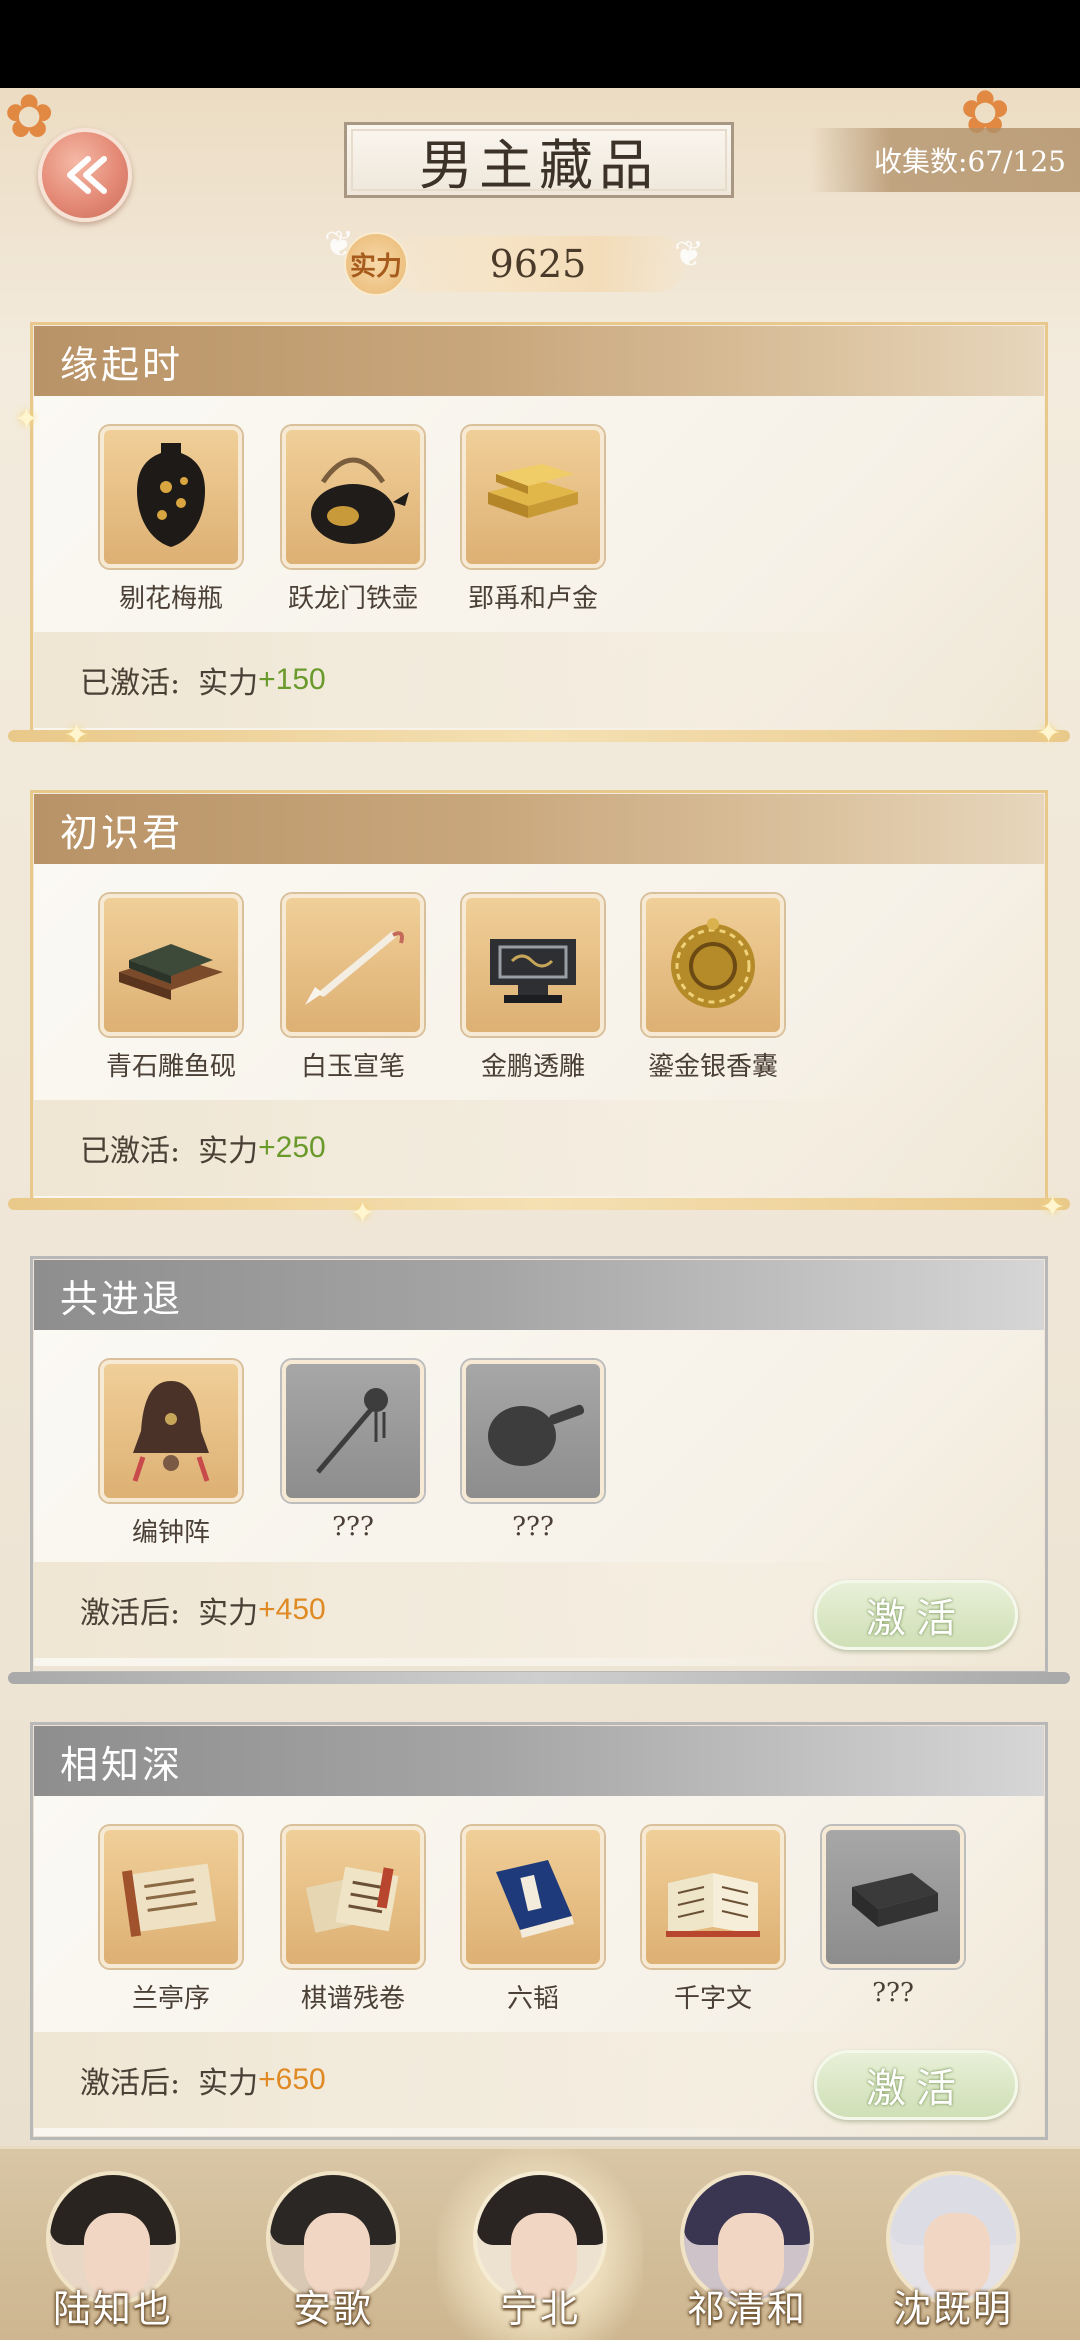 The image size is (1080, 2340). Describe the element at coordinates (540, 44) in the screenshot. I see `status-bar` at that location.